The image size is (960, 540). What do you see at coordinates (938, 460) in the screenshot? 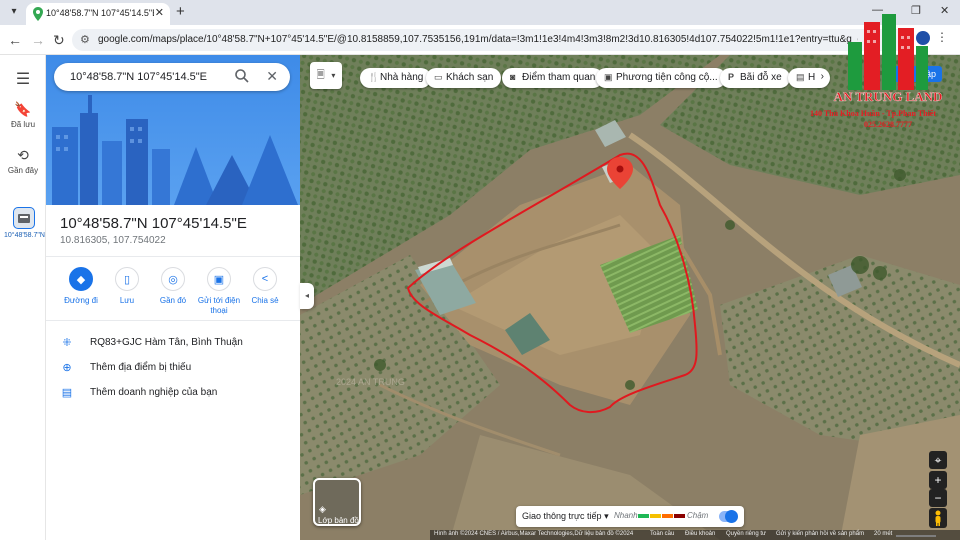
I see `my-location-button: ⌖` at bounding box center [938, 460].